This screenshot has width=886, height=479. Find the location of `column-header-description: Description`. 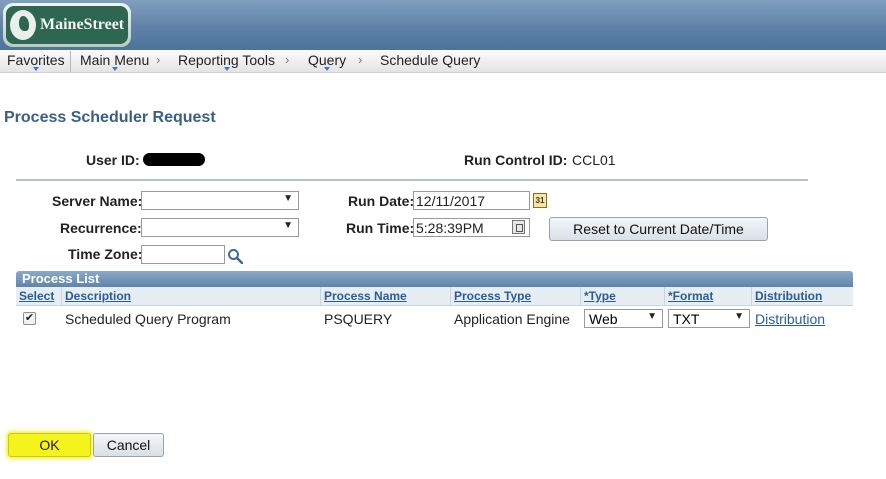

column-header-description: Description is located at coordinates (191, 296).